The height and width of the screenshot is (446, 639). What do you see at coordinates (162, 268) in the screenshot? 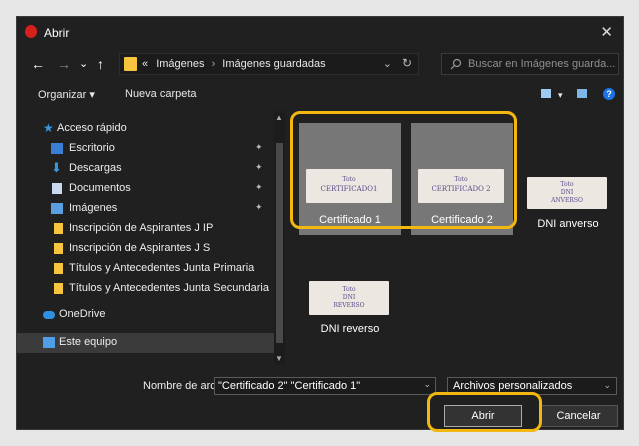
I see `sidebar-item-label: Títulos y Antecedentes Junta Primaria` at bounding box center [162, 268].